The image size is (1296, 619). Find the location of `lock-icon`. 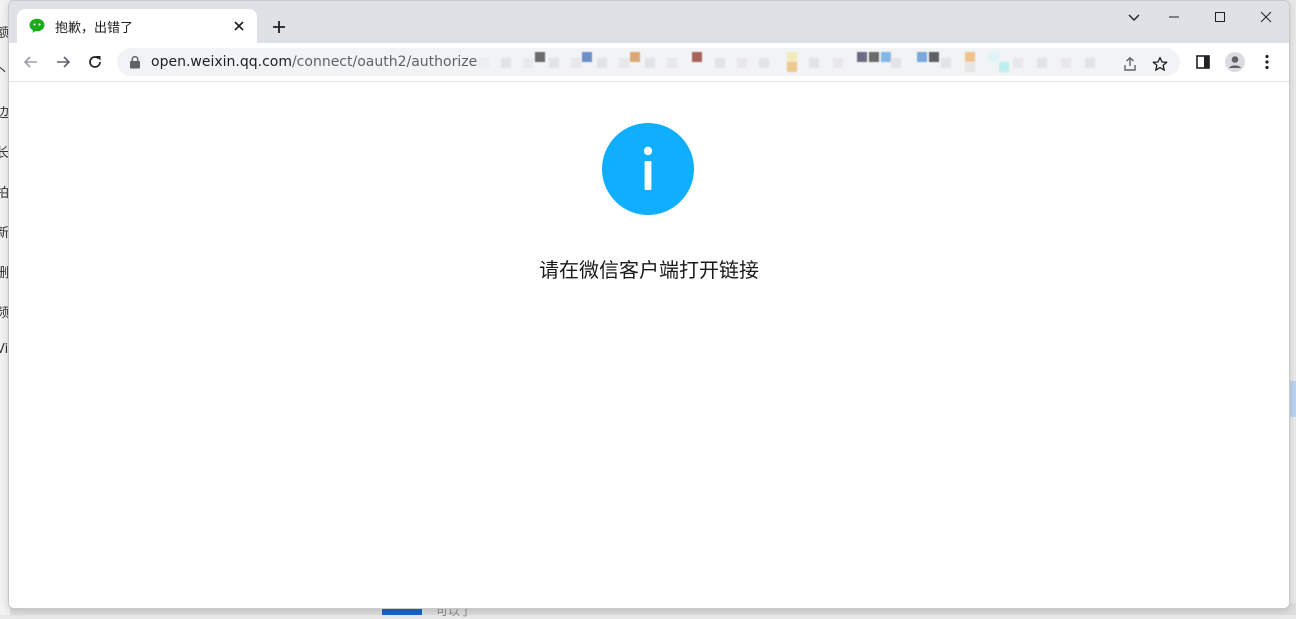

lock-icon is located at coordinates (135, 62).